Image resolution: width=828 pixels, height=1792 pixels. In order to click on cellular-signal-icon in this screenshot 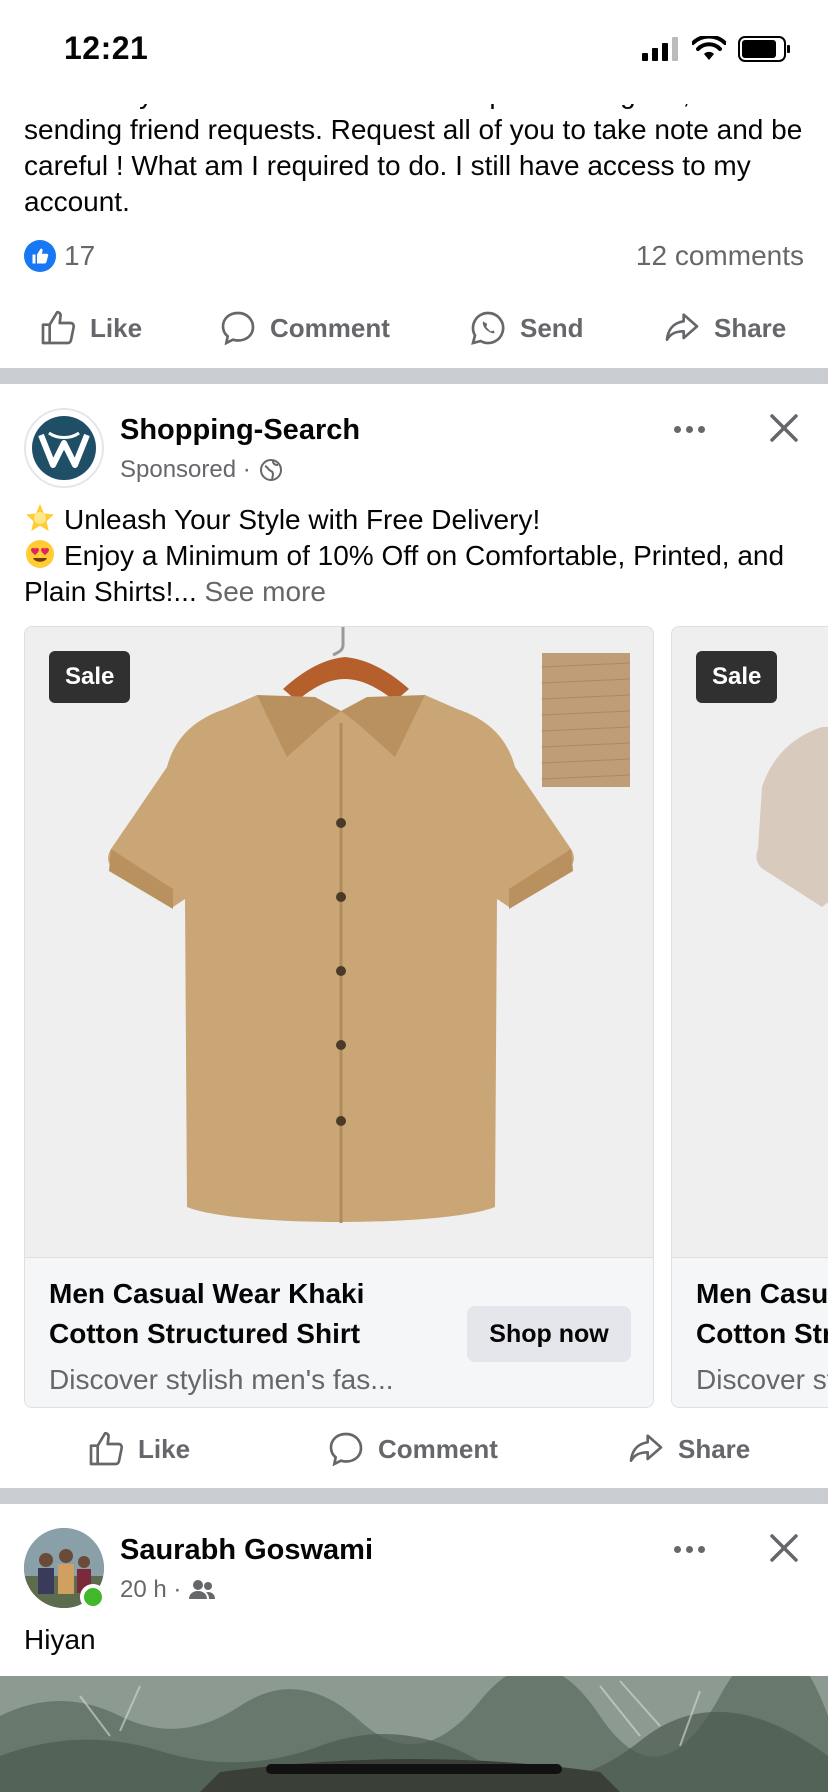, I will do `click(660, 49)`.